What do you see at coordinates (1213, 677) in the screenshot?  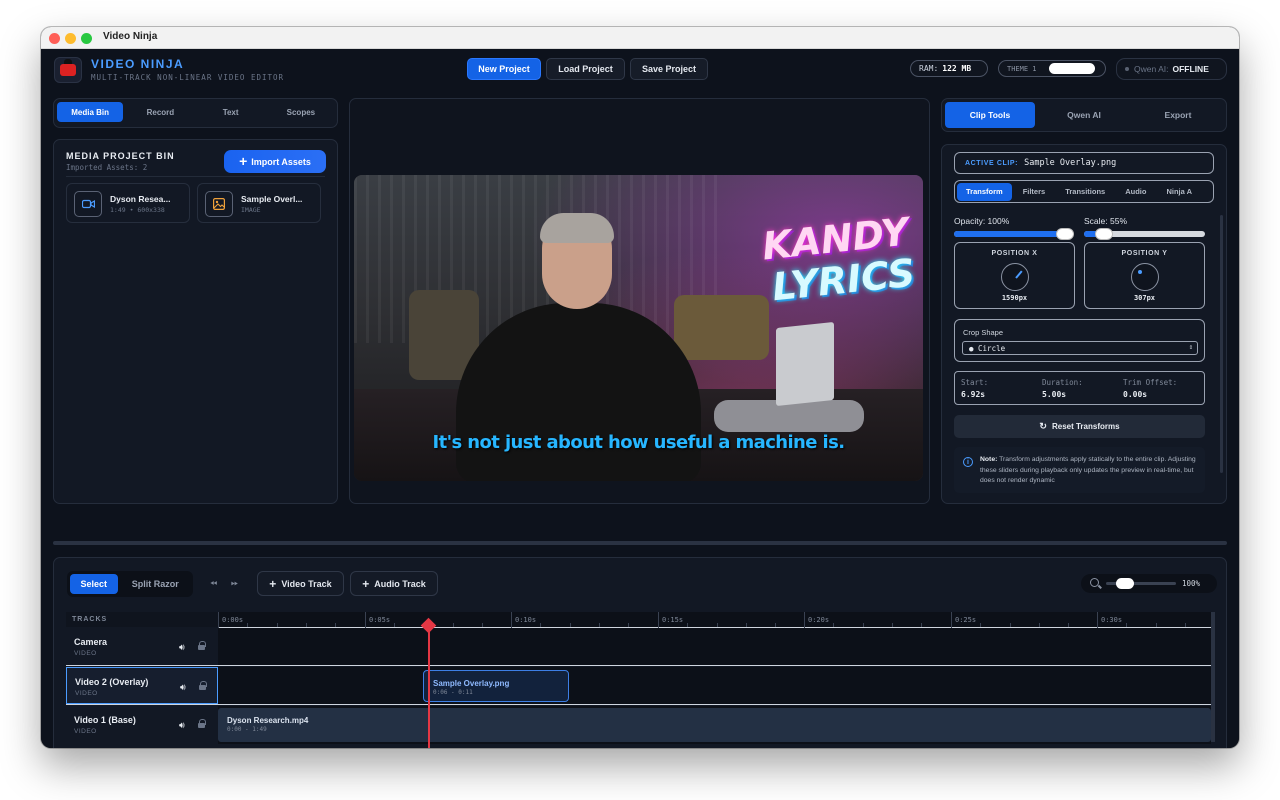 I see `timeline-scrollbar` at bounding box center [1213, 677].